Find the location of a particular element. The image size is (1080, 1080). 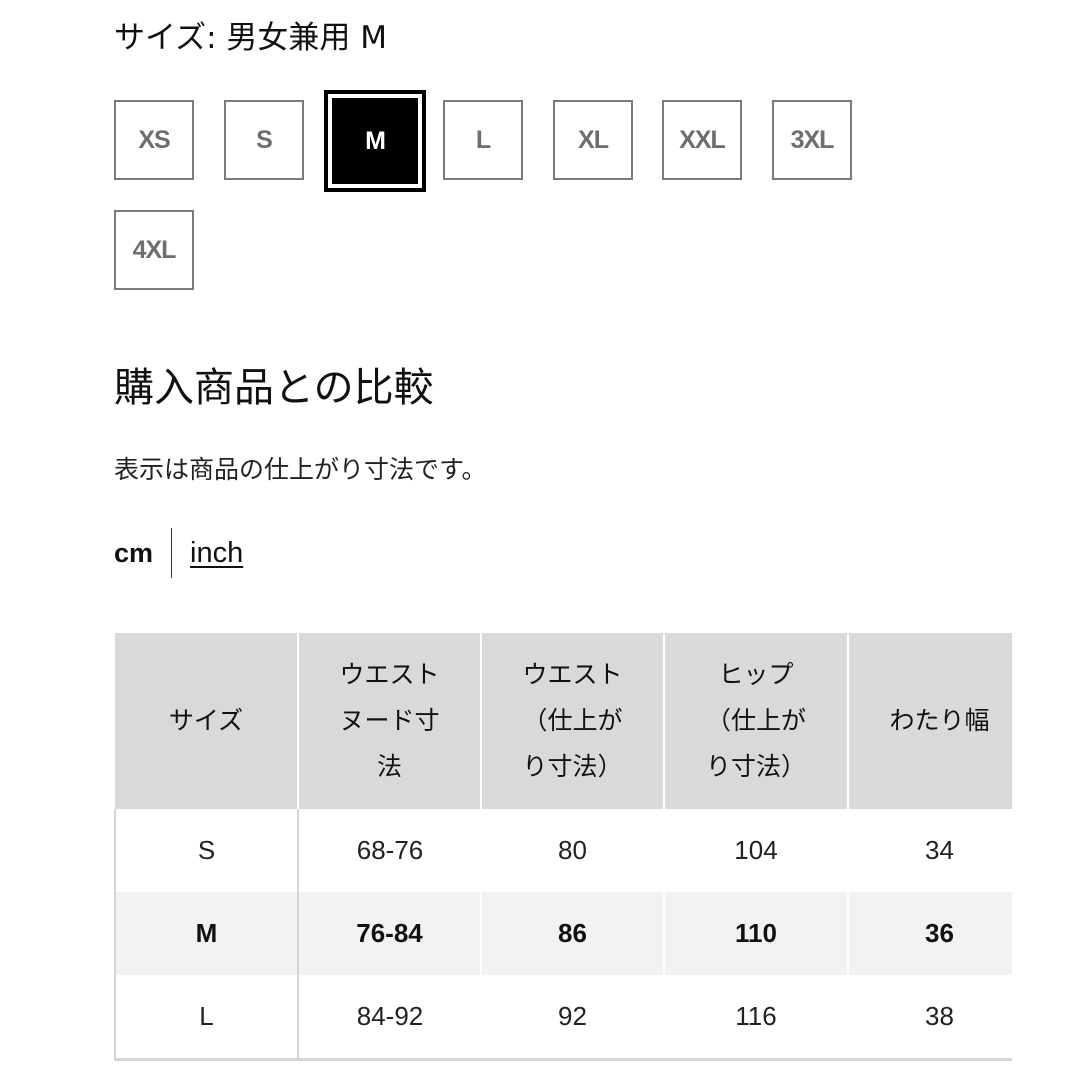

size-selection-label: サイズ: 男女兼用 M is located at coordinates (250, 38).